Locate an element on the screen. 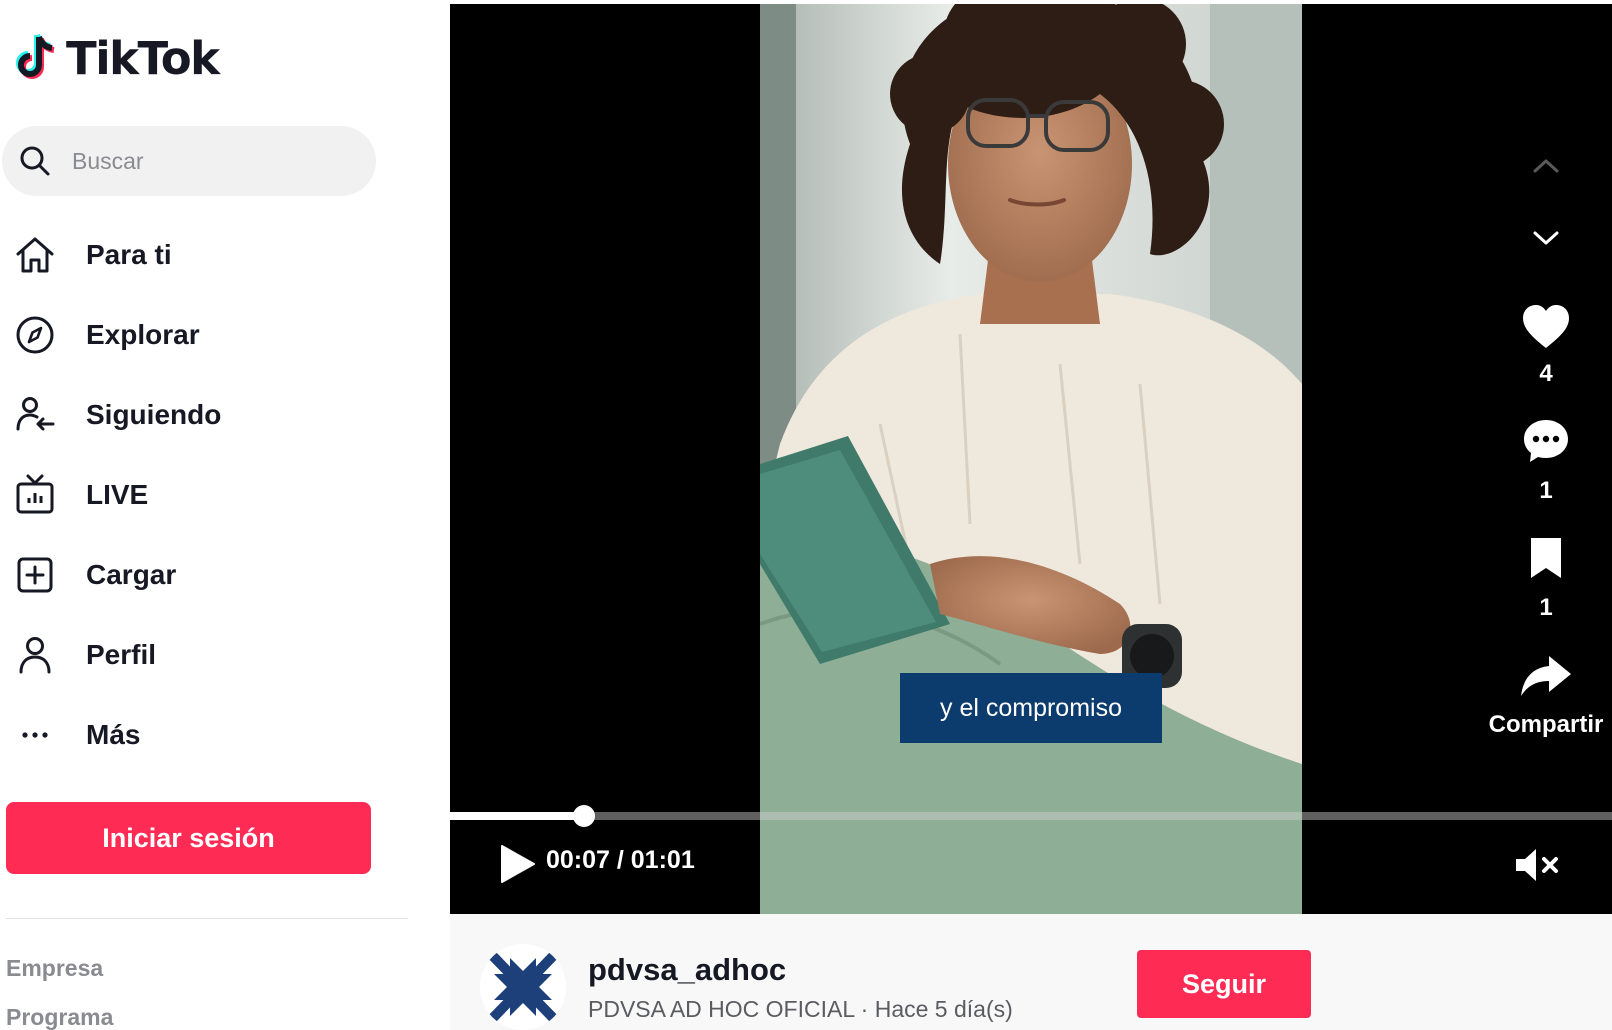 The width and height of the screenshot is (1612, 1030). search-icon is located at coordinates (35, 161).